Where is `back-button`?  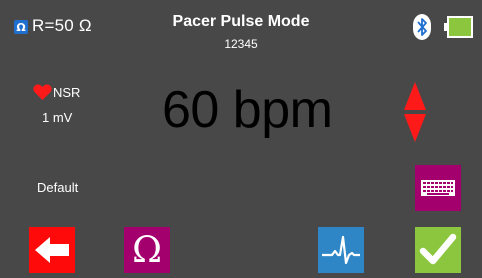
back-button is located at coordinates (52, 250).